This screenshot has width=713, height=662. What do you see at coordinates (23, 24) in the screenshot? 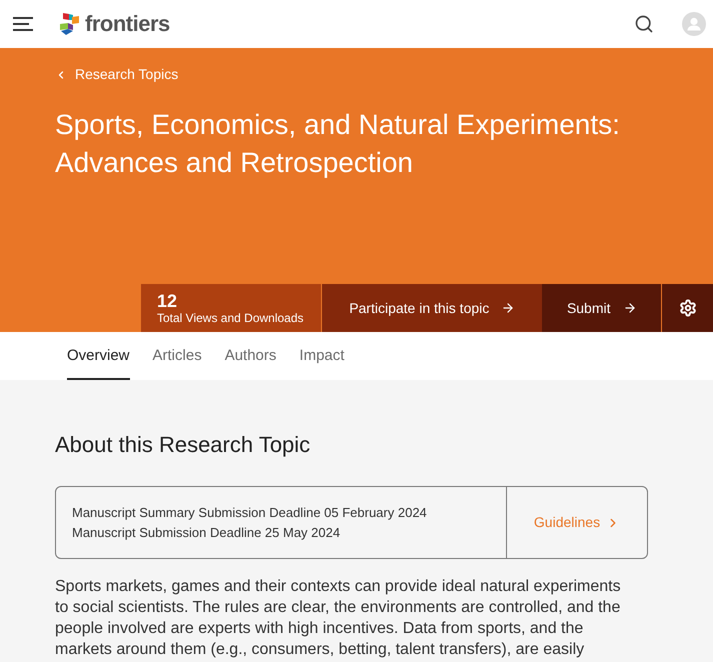
I see `menu-icon` at bounding box center [23, 24].